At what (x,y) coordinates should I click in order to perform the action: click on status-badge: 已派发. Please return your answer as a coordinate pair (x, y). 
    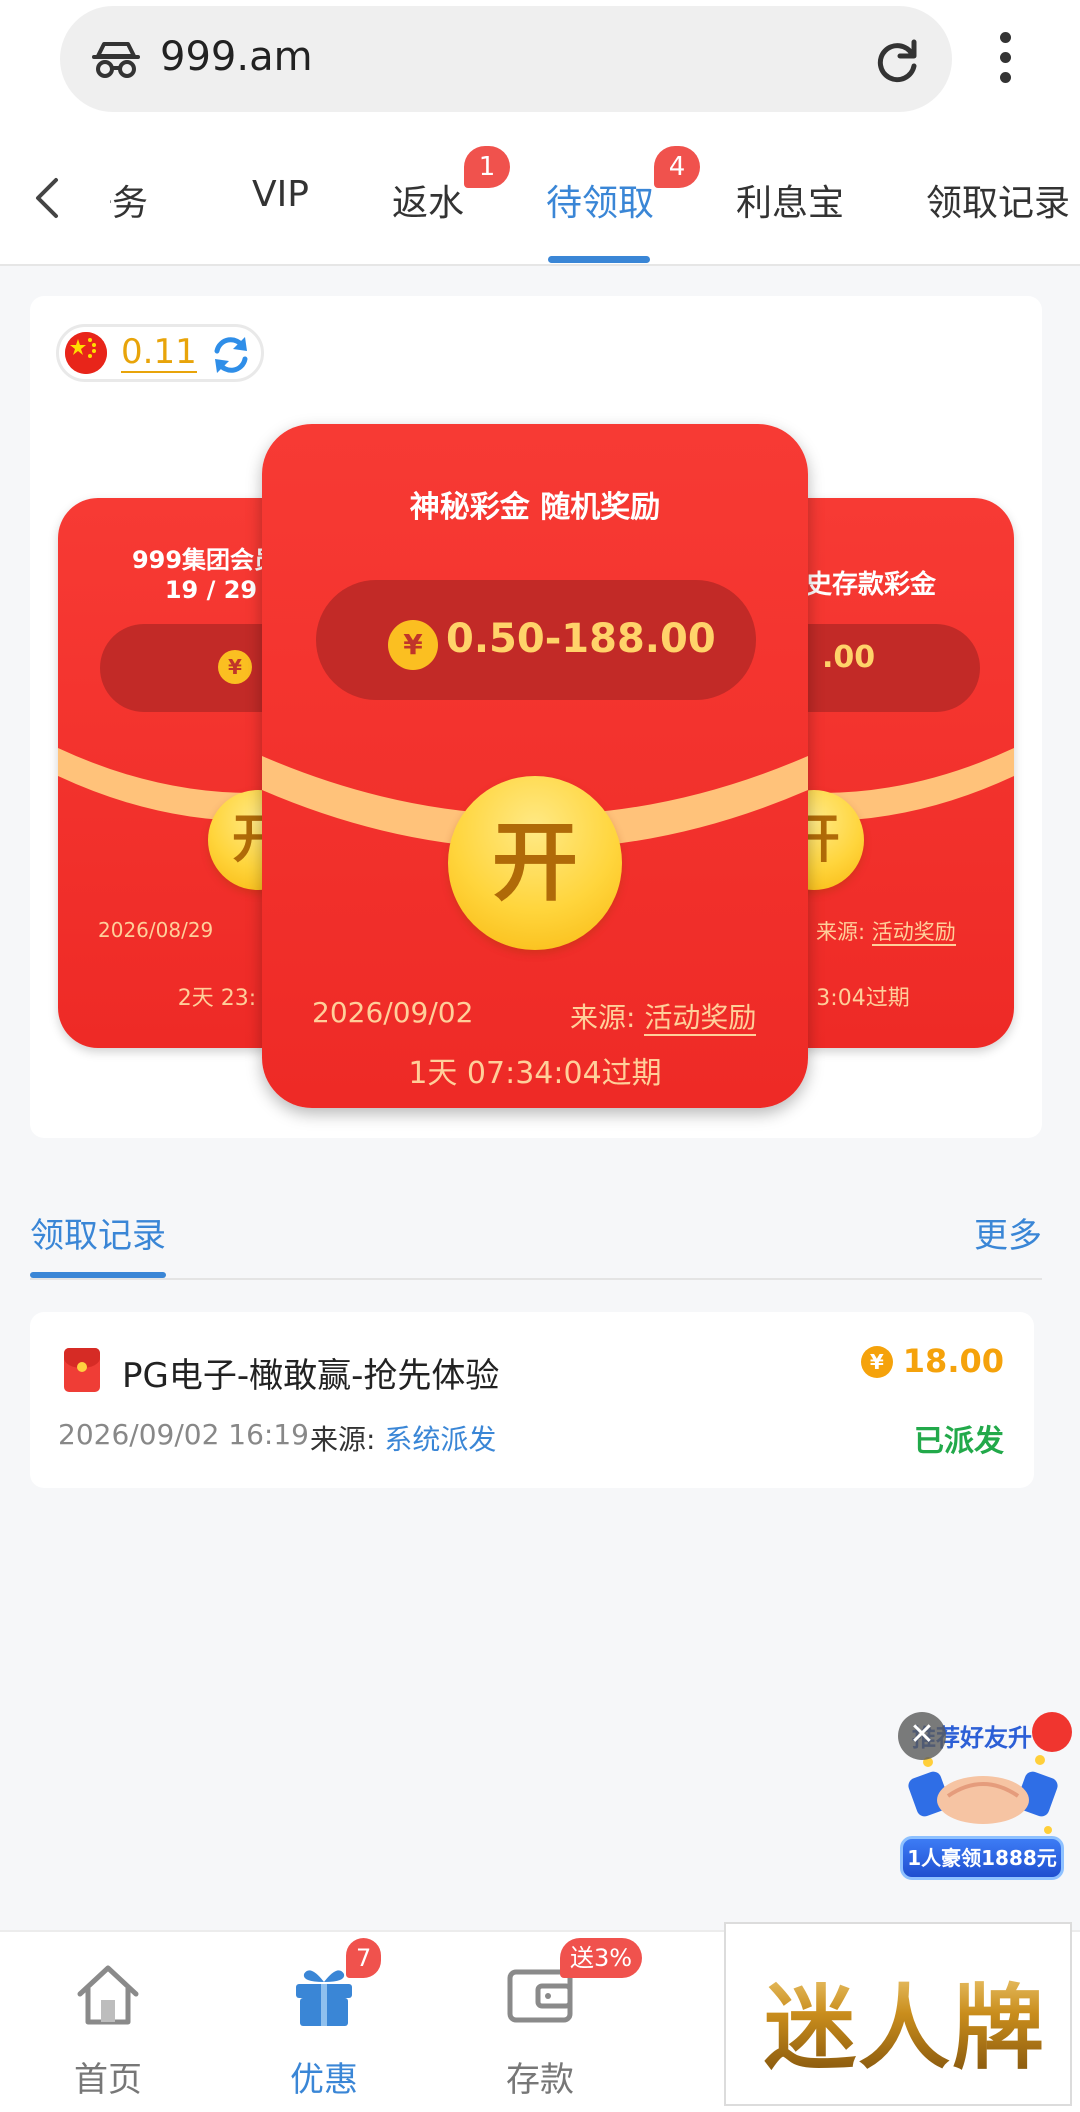
    Looking at the image, I should click on (959, 1441).